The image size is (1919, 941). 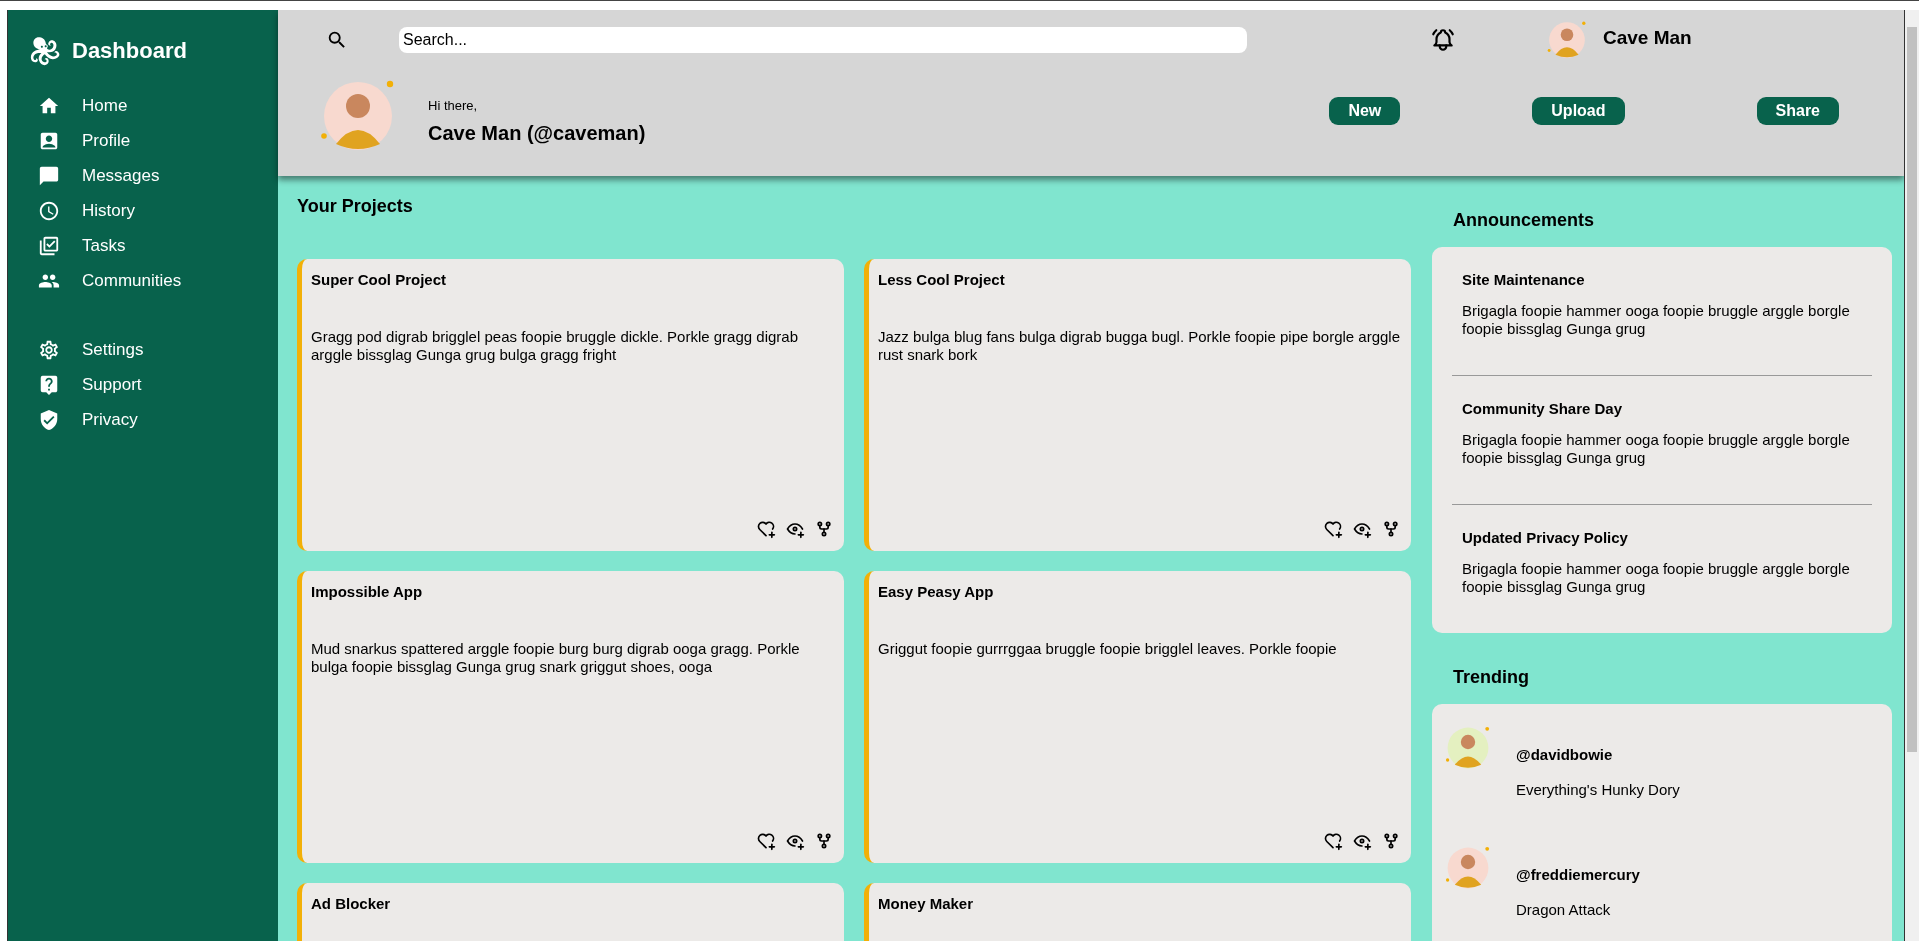 What do you see at coordinates (49, 384) in the screenshot?
I see `help-icon` at bounding box center [49, 384].